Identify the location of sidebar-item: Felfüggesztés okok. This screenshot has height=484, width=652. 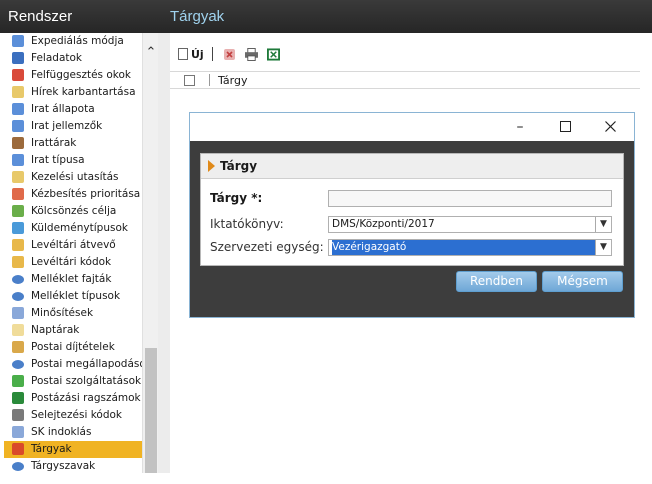
(71, 75).